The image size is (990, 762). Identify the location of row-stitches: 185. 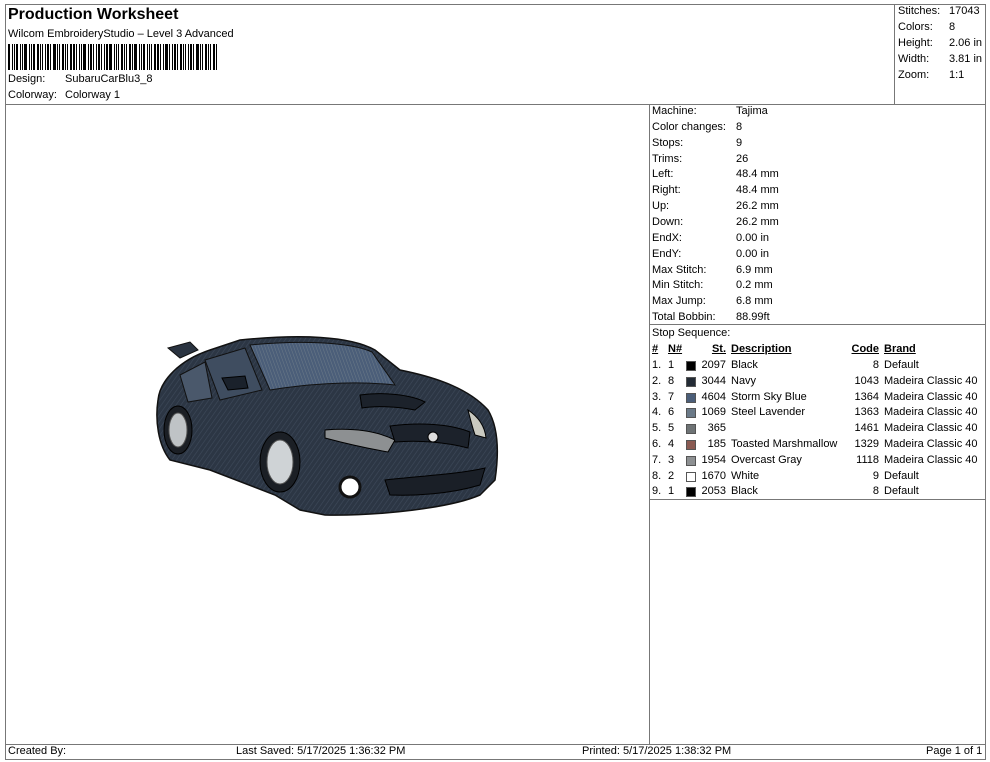
(716, 444).